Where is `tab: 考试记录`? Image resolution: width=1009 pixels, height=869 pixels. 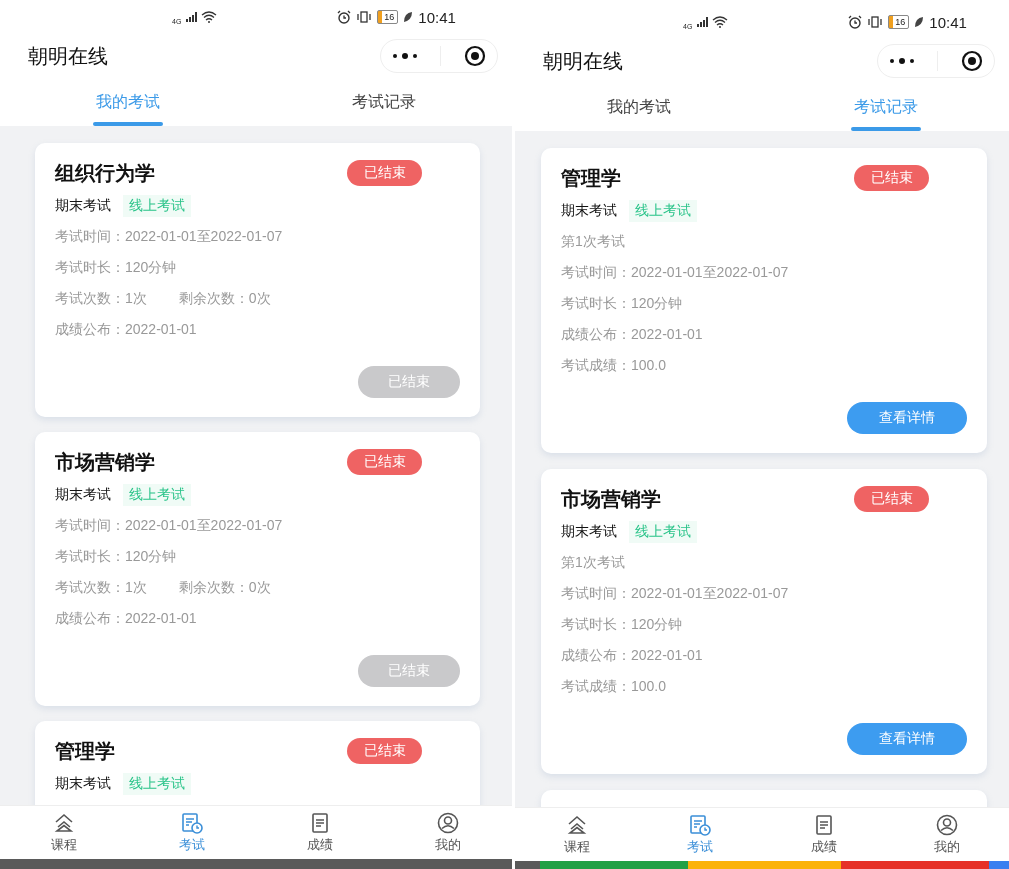
tab: 考试记录 is located at coordinates (384, 102).